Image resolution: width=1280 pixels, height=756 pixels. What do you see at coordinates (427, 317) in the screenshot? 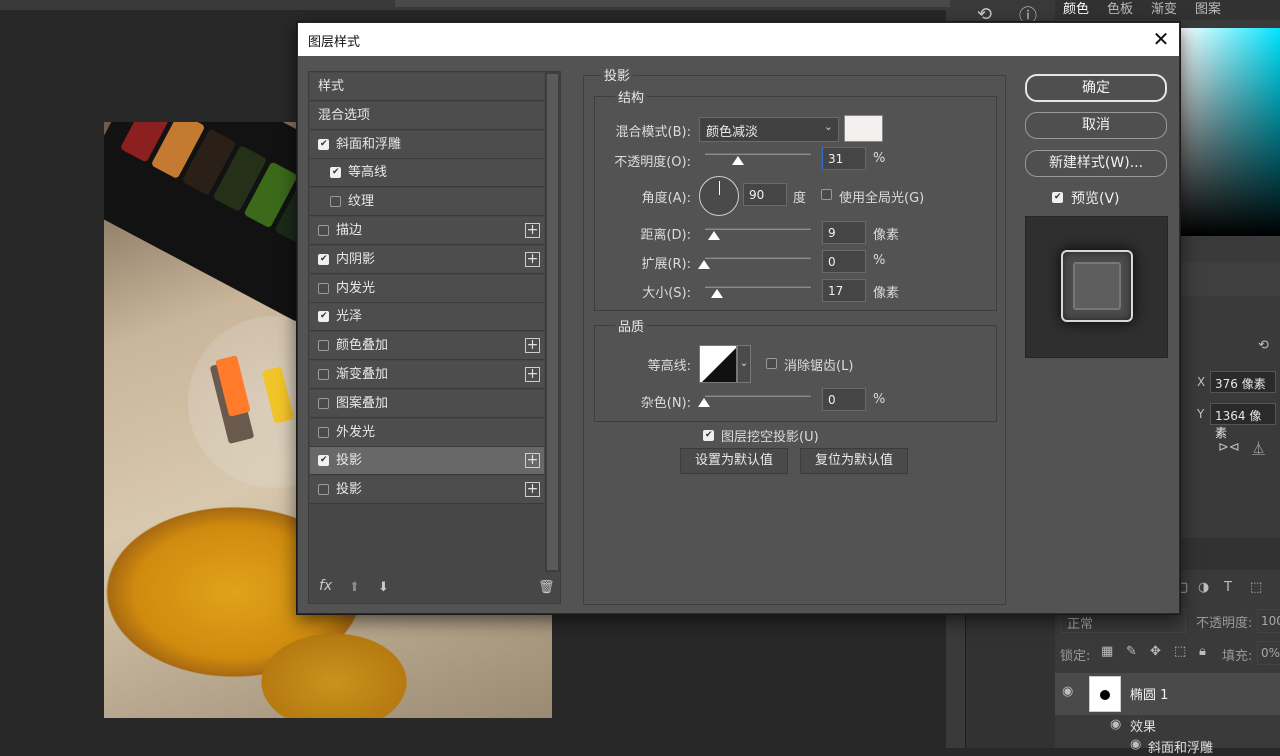
I see `style-row: 光泽` at bounding box center [427, 317].